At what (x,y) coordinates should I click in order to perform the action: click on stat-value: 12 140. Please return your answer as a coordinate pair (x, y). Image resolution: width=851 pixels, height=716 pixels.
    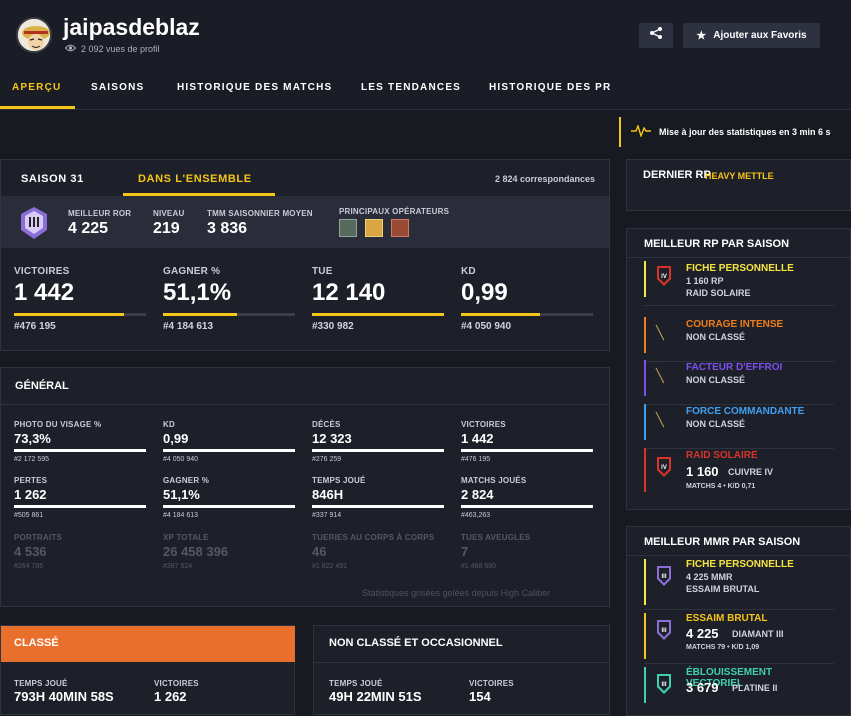
    Looking at the image, I should click on (349, 292).